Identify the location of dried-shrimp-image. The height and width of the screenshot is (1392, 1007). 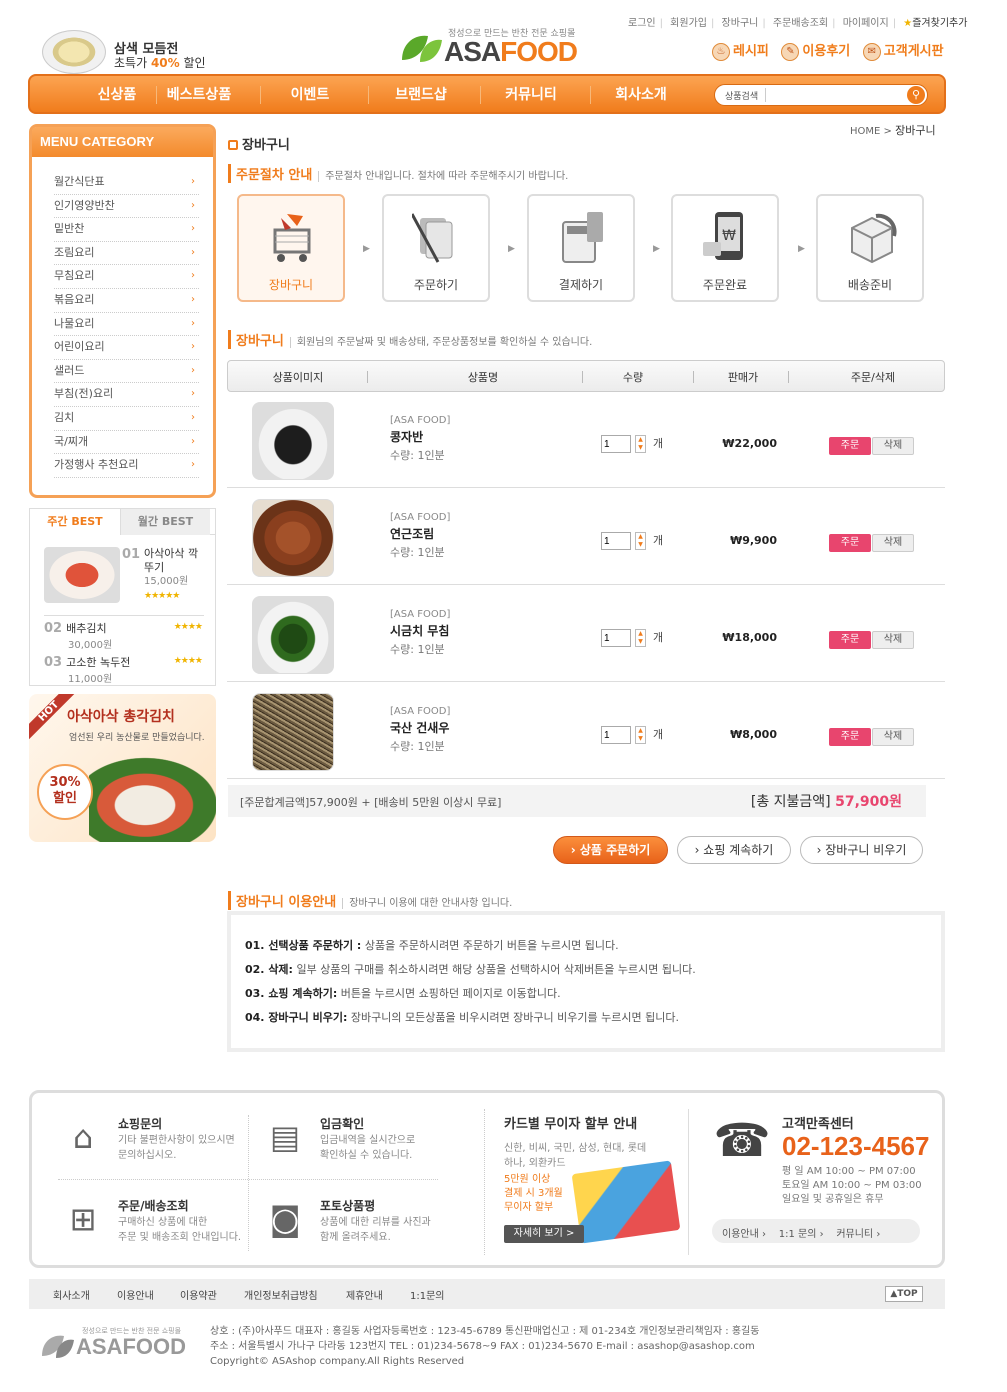
(293, 732).